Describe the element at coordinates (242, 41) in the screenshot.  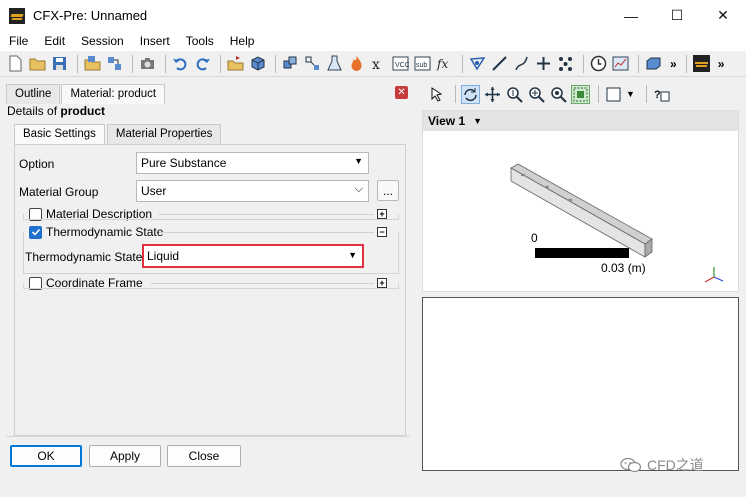
I see `menu-help: Help` at that location.